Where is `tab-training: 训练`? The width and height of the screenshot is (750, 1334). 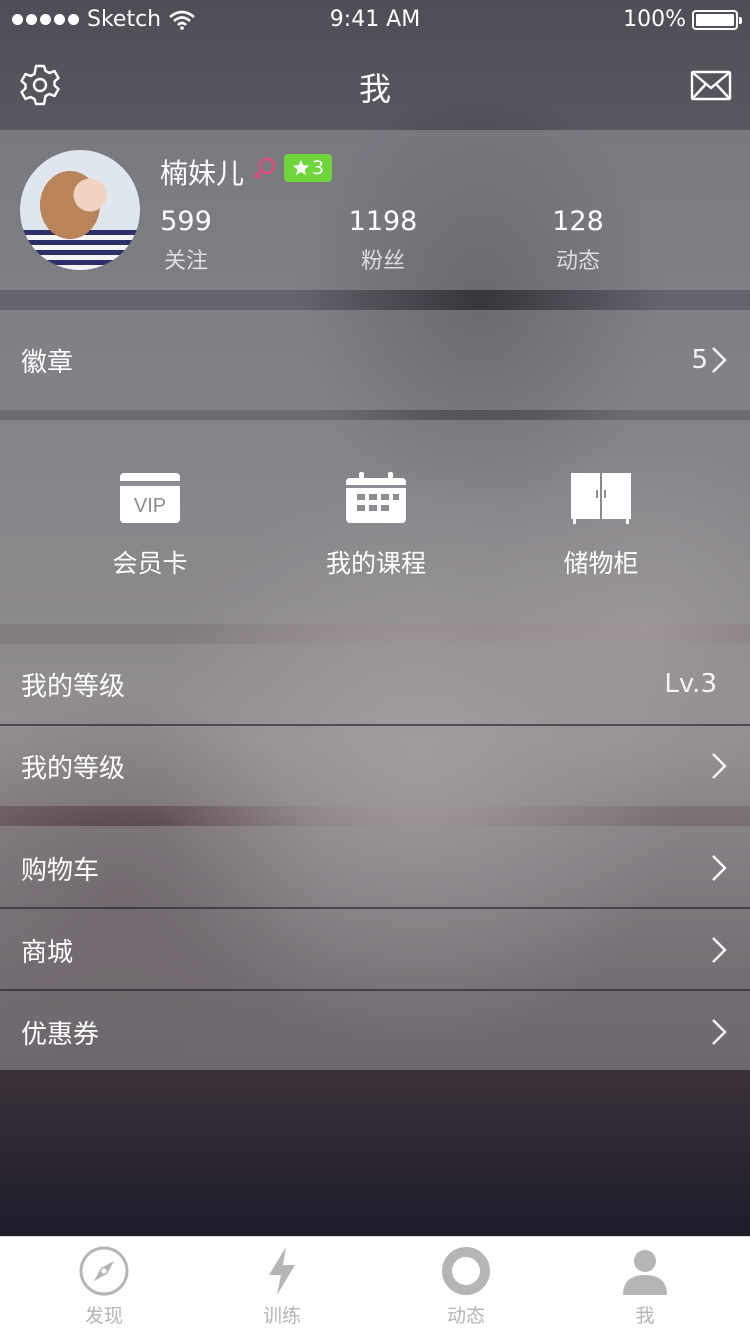
tab-training: 训练 is located at coordinates (282, 1286).